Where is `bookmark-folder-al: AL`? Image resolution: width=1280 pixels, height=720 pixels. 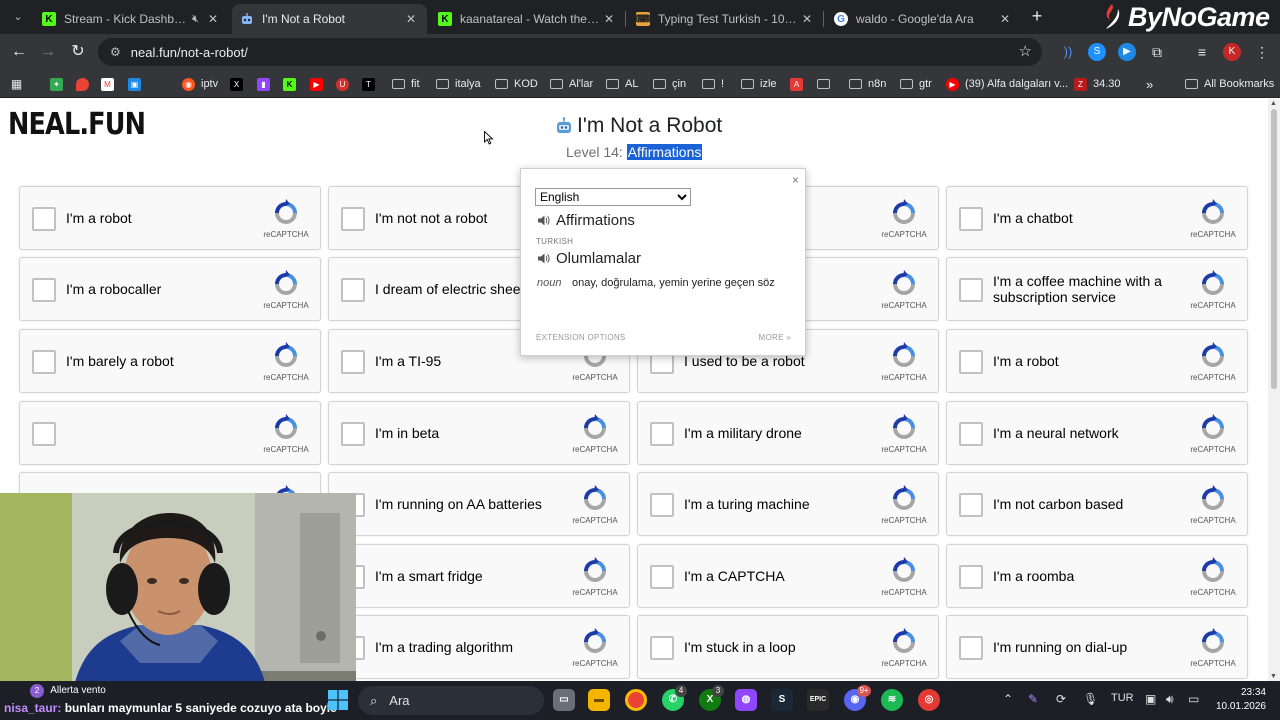
bookmark-folder-al: AL is located at coordinates (622, 84).